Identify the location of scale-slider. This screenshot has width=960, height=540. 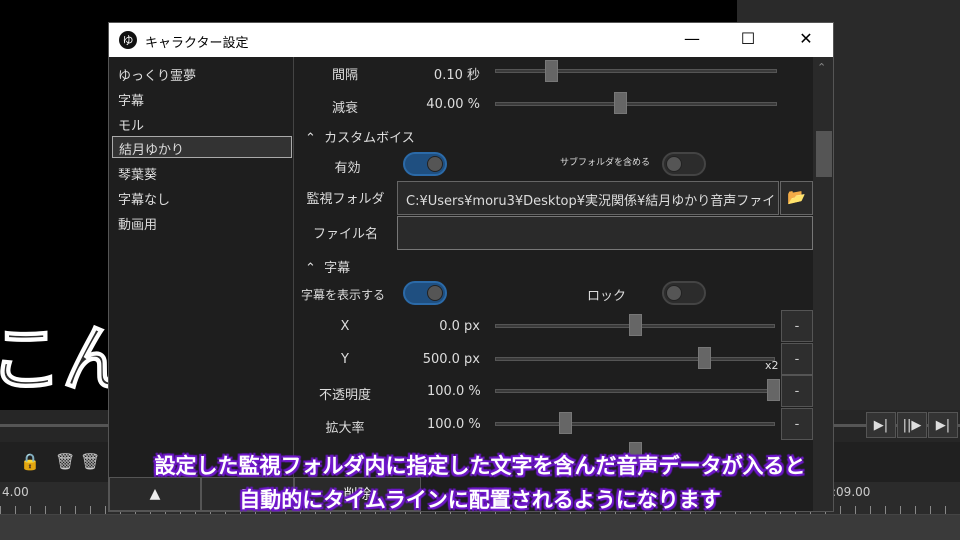
(635, 424).